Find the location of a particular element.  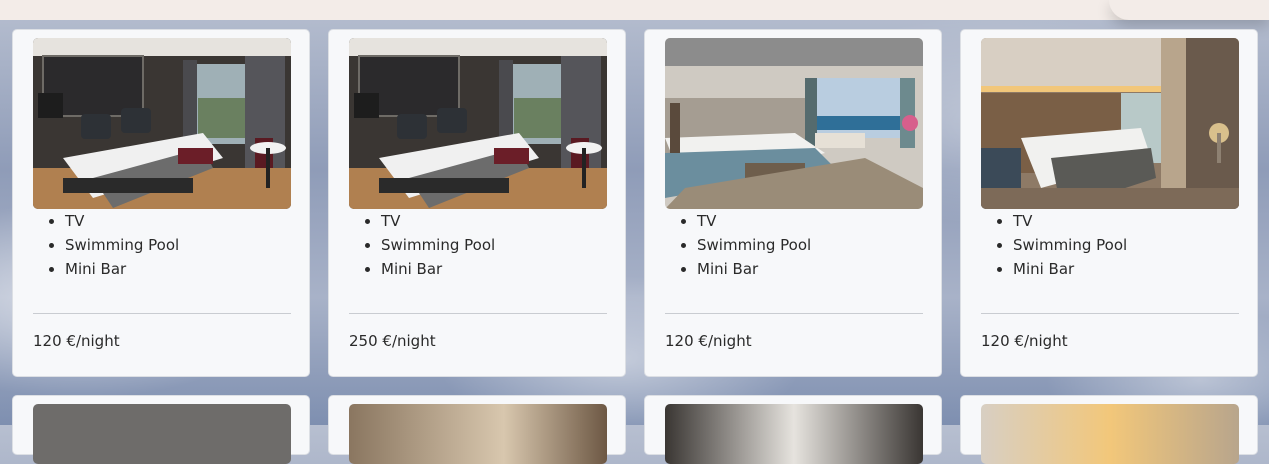

warm-twin-room-photo-icon is located at coordinates (1110, 123).